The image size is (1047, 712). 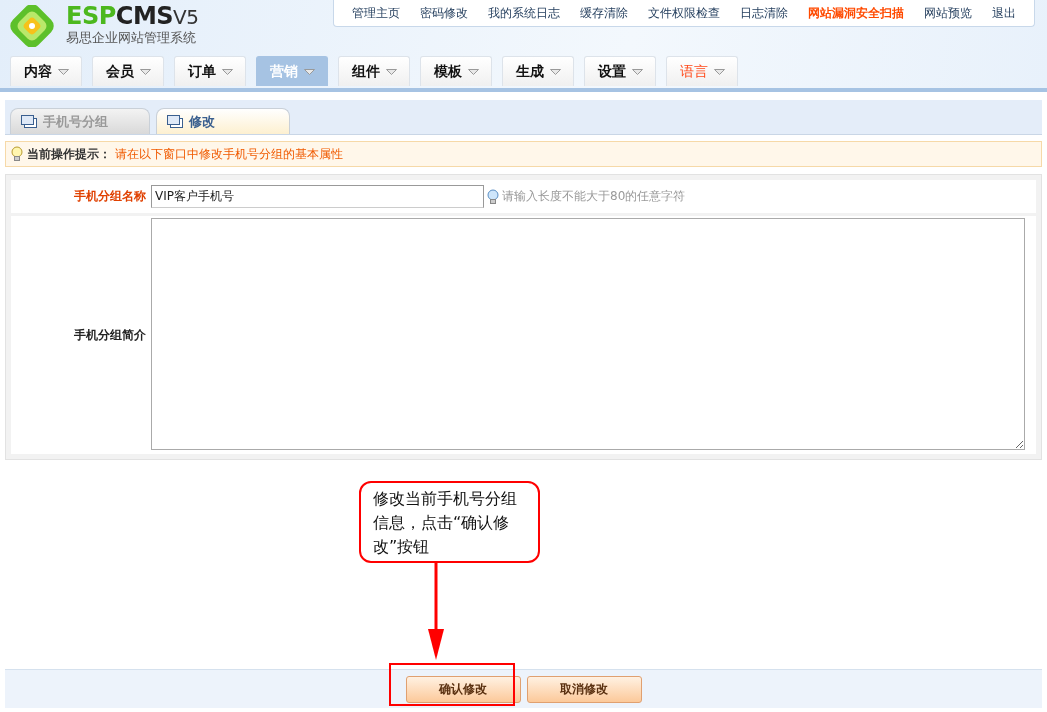 What do you see at coordinates (436, 612) in the screenshot?
I see `arrow-icon` at bounding box center [436, 612].